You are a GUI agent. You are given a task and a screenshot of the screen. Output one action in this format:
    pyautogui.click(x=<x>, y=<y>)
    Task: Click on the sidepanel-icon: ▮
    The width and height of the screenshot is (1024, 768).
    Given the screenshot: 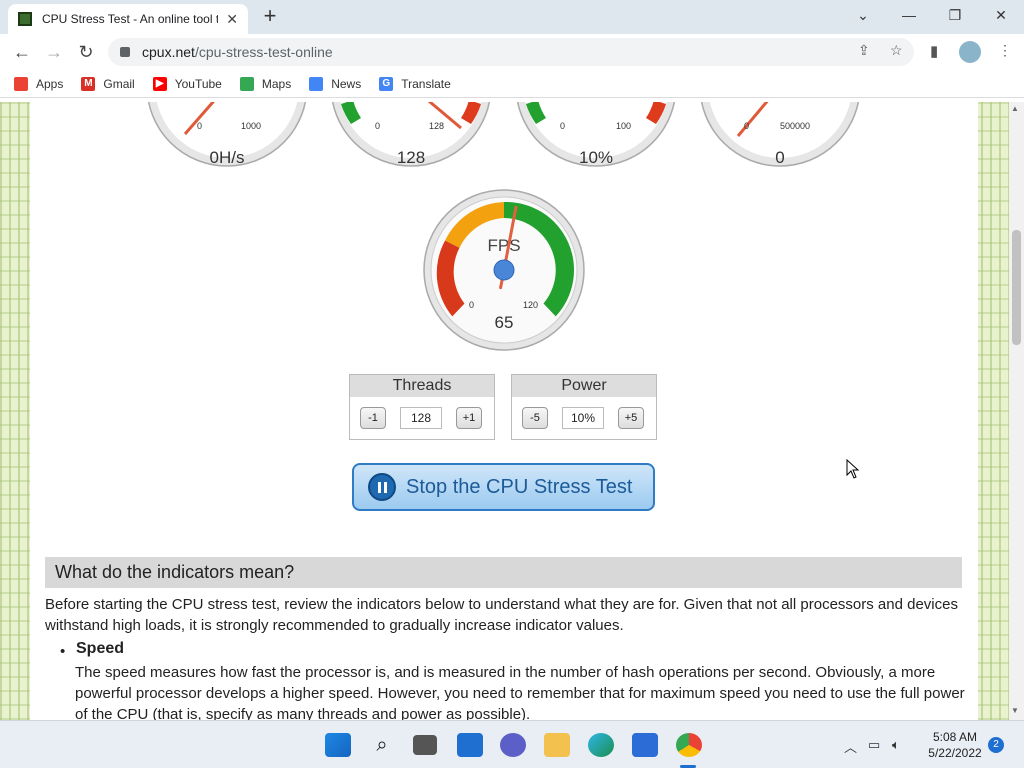 What is the action you would take?
    pyautogui.click(x=934, y=51)
    